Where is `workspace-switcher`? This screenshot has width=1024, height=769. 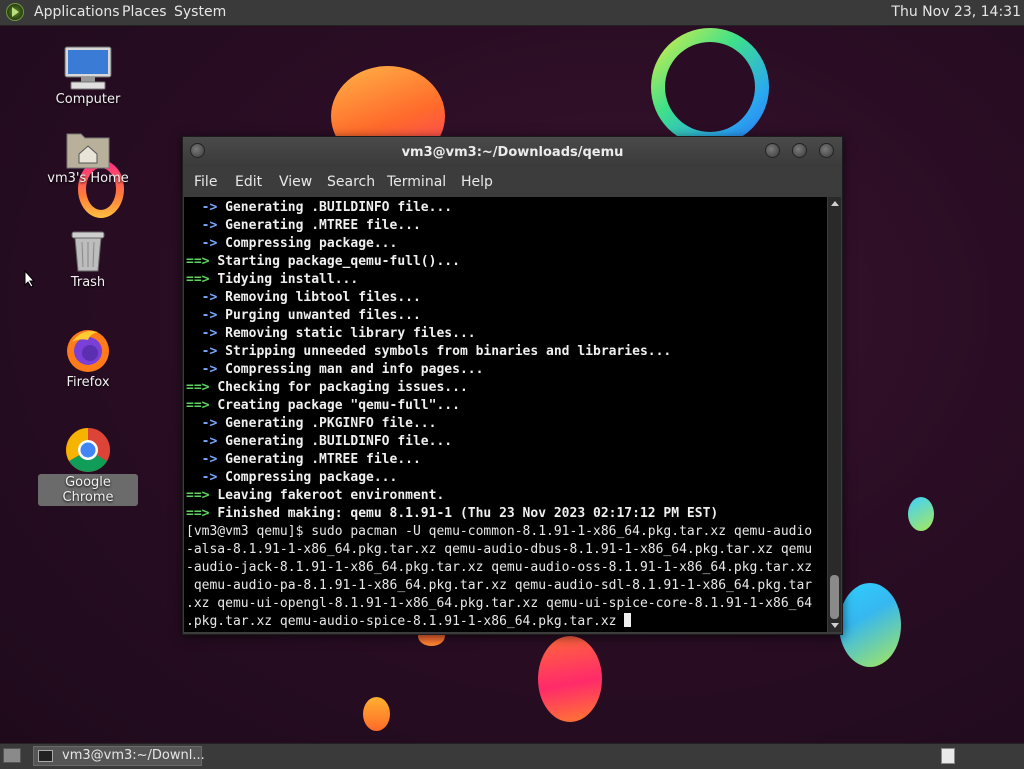 workspace-switcher is located at coordinates (948, 756).